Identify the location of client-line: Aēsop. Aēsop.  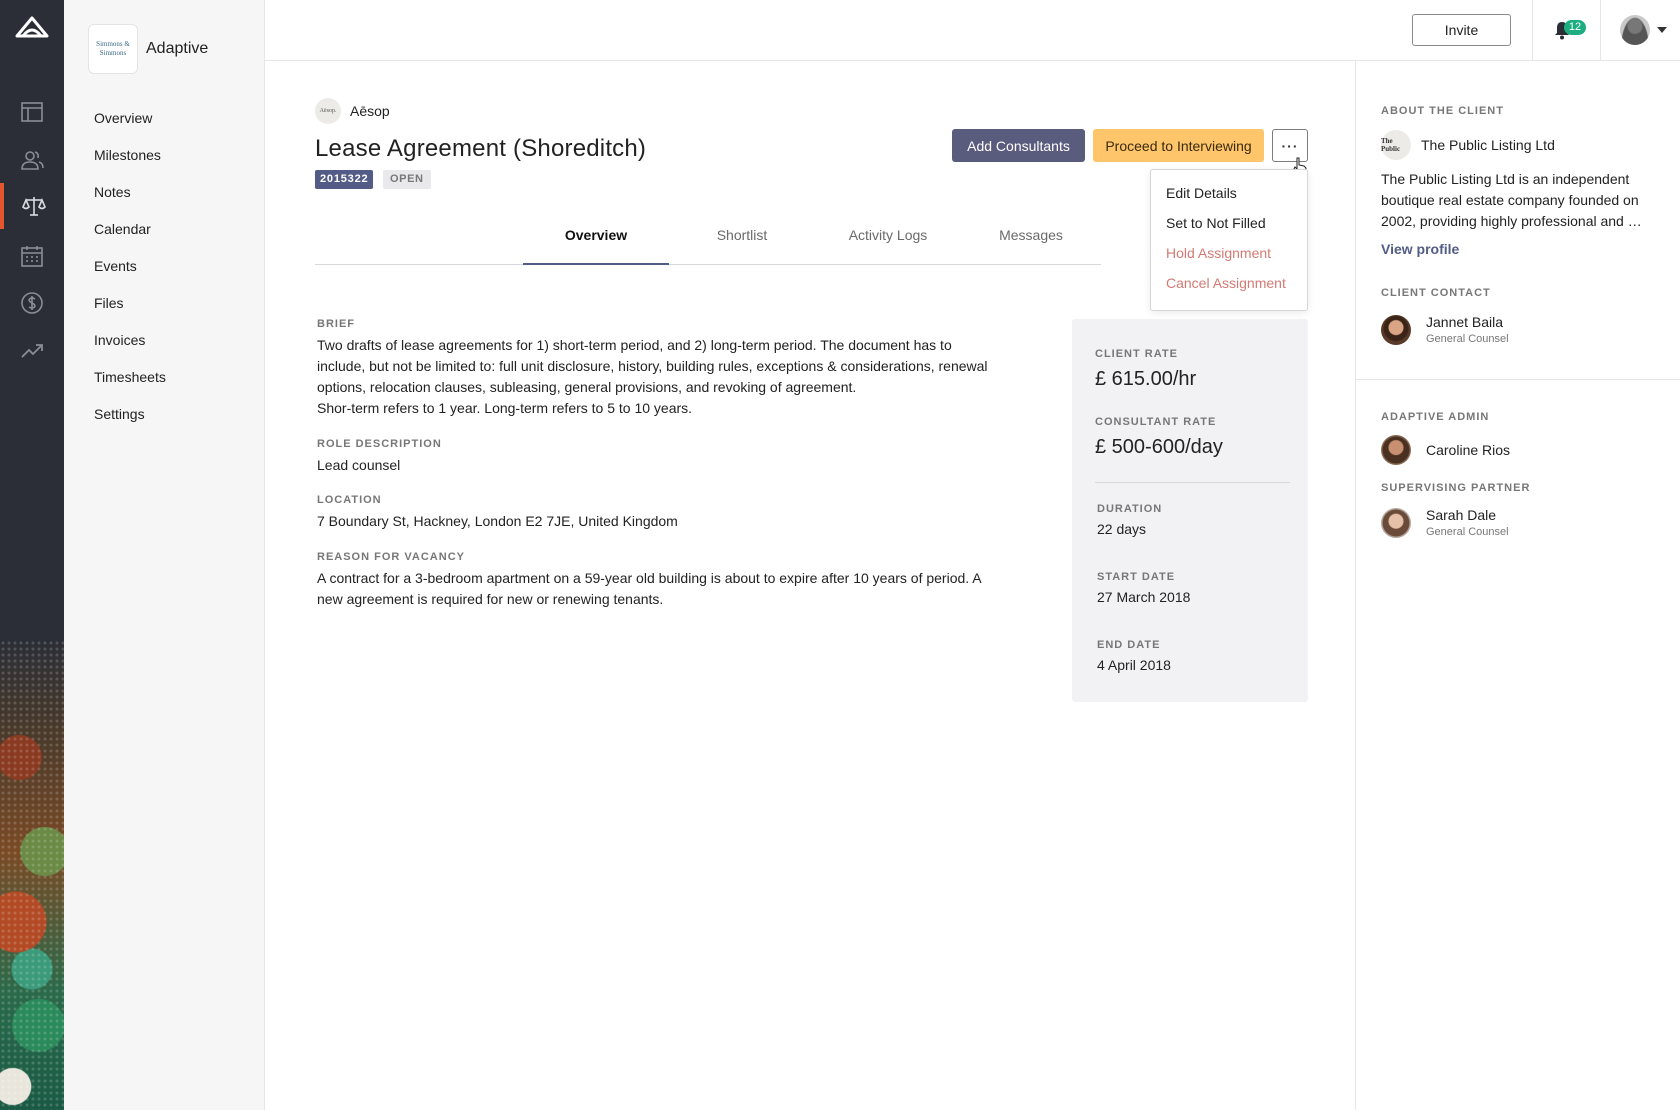
(352, 111).